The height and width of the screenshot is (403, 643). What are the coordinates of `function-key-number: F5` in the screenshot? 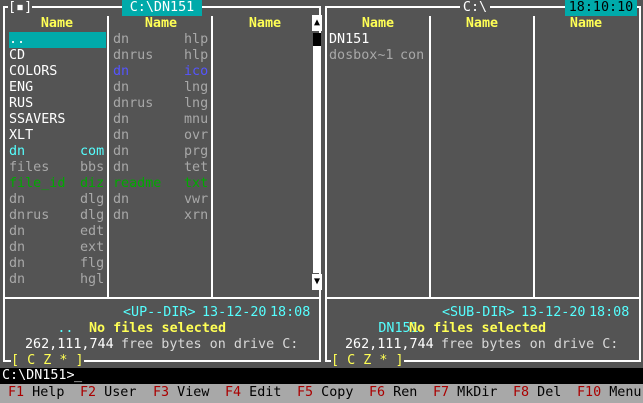 It's located at (305, 392).